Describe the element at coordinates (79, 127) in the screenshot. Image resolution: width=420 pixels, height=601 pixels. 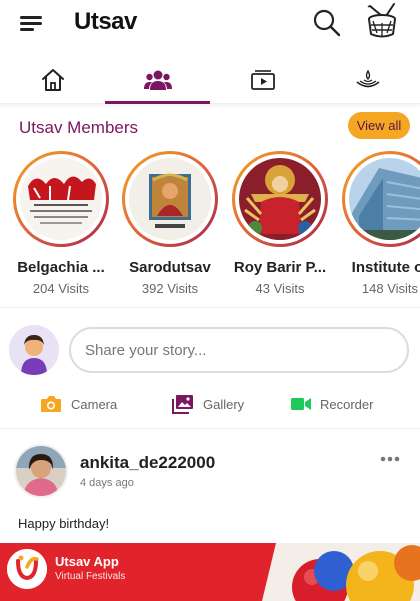
I see `section-title: Utsav Members` at that location.